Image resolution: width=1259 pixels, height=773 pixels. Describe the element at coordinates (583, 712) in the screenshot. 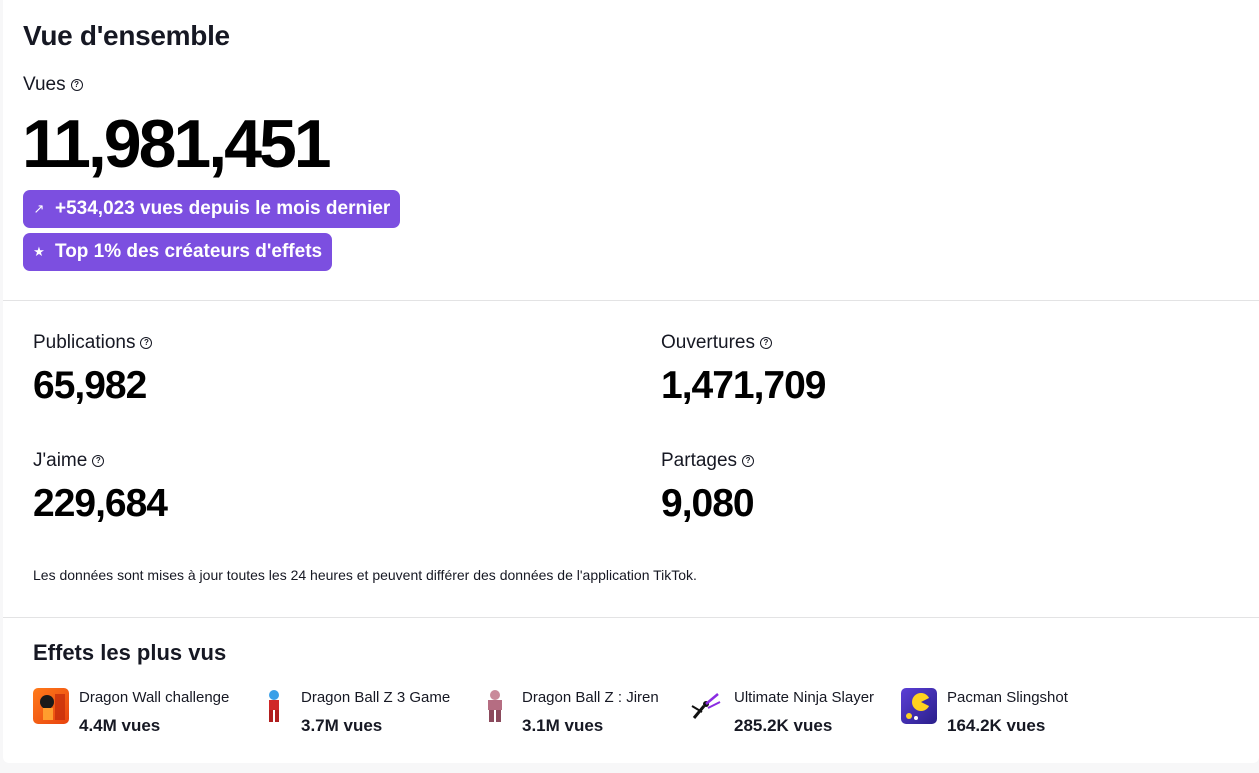

I see `effect-item: Dragon Ball Z : Jiren 3.1M vues` at that location.